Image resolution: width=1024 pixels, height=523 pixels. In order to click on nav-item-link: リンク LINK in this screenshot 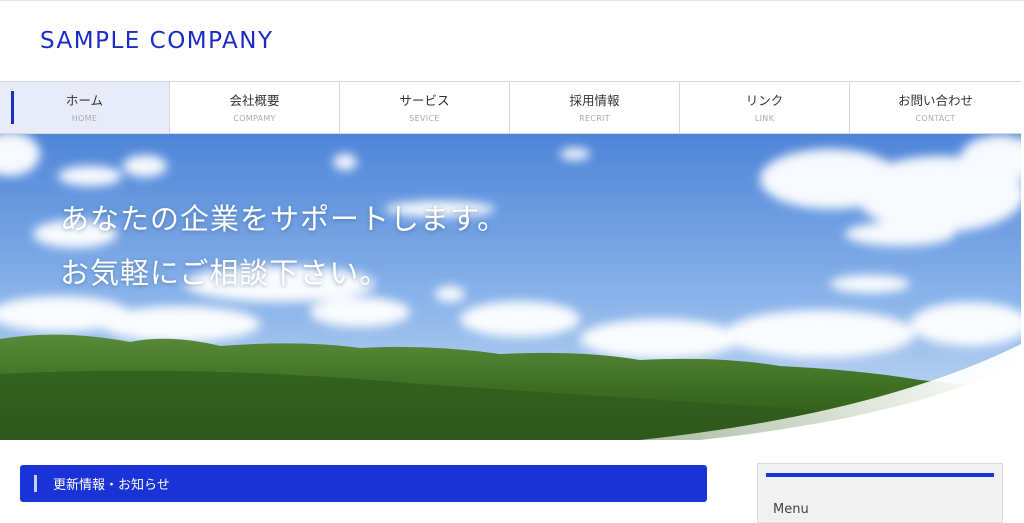, I will do `click(765, 107)`.